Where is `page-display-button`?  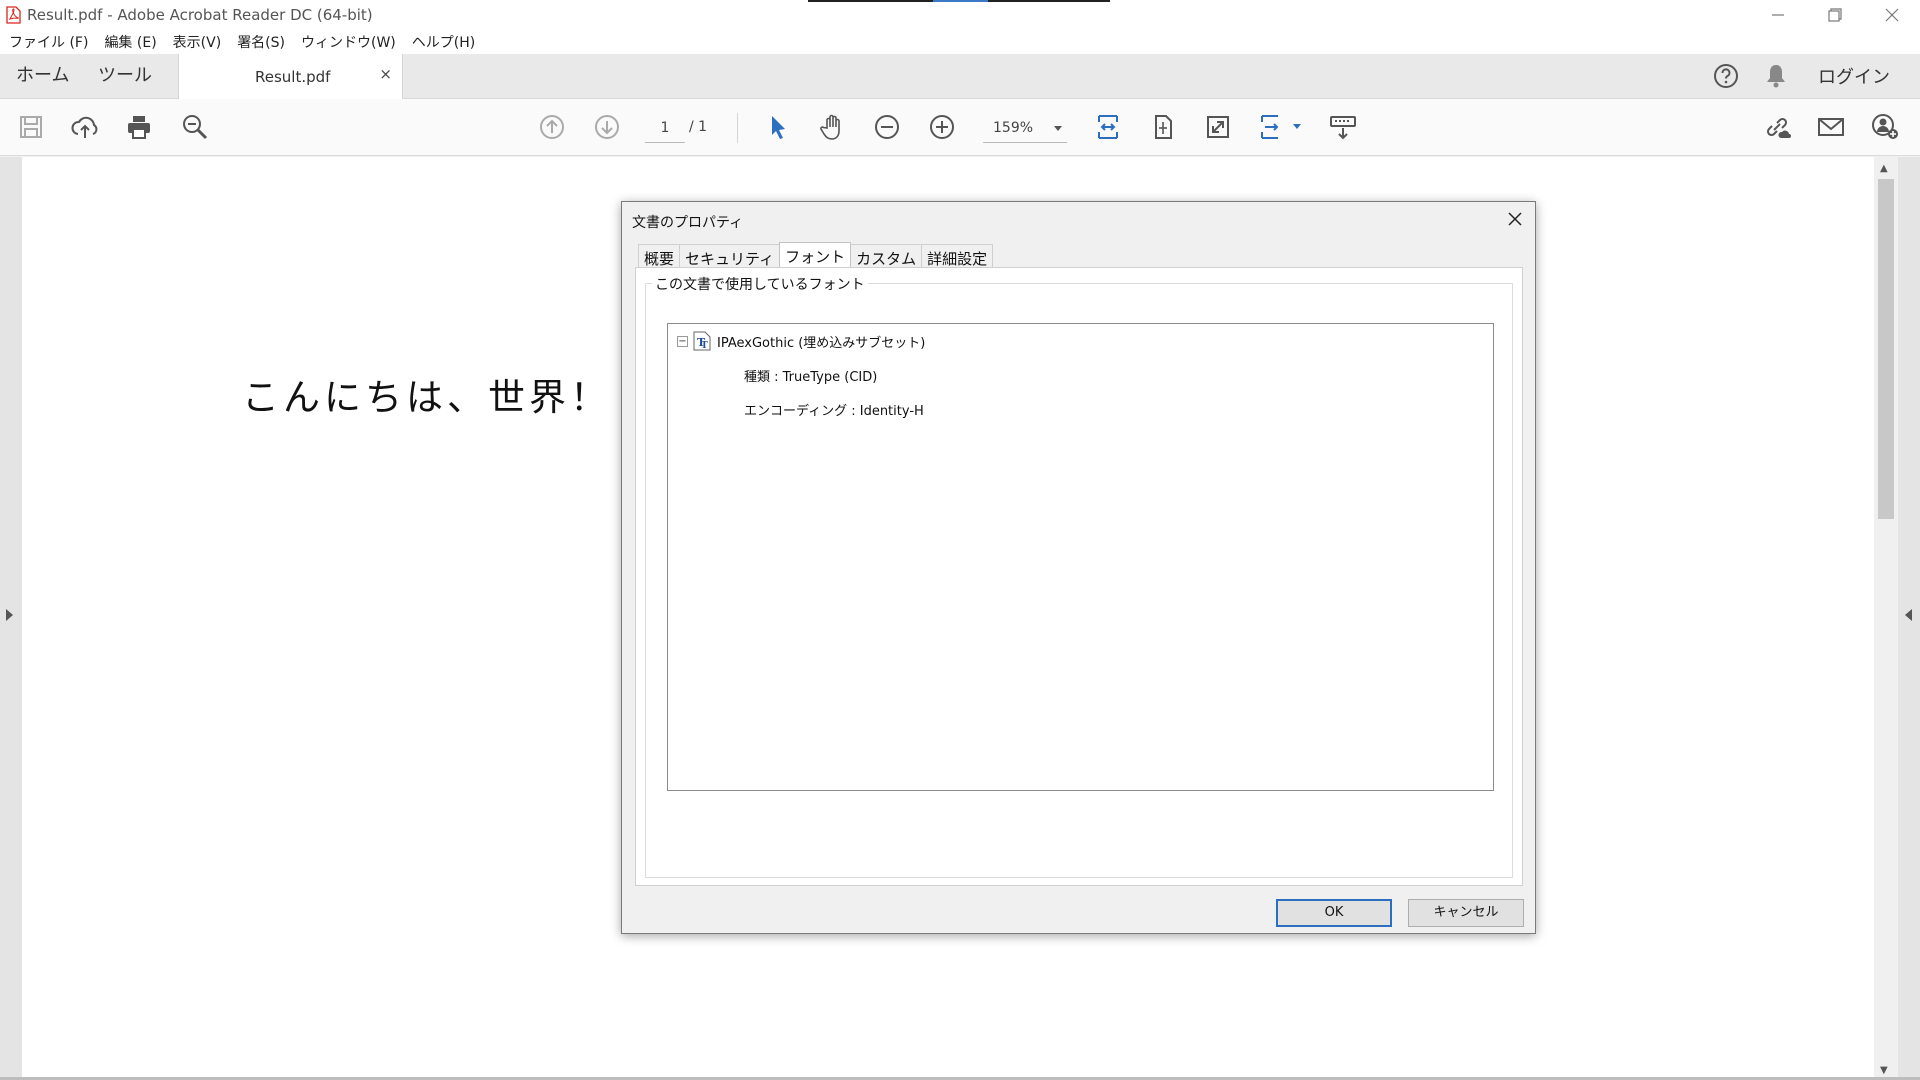
page-display-button is located at coordinates (1273, 127).